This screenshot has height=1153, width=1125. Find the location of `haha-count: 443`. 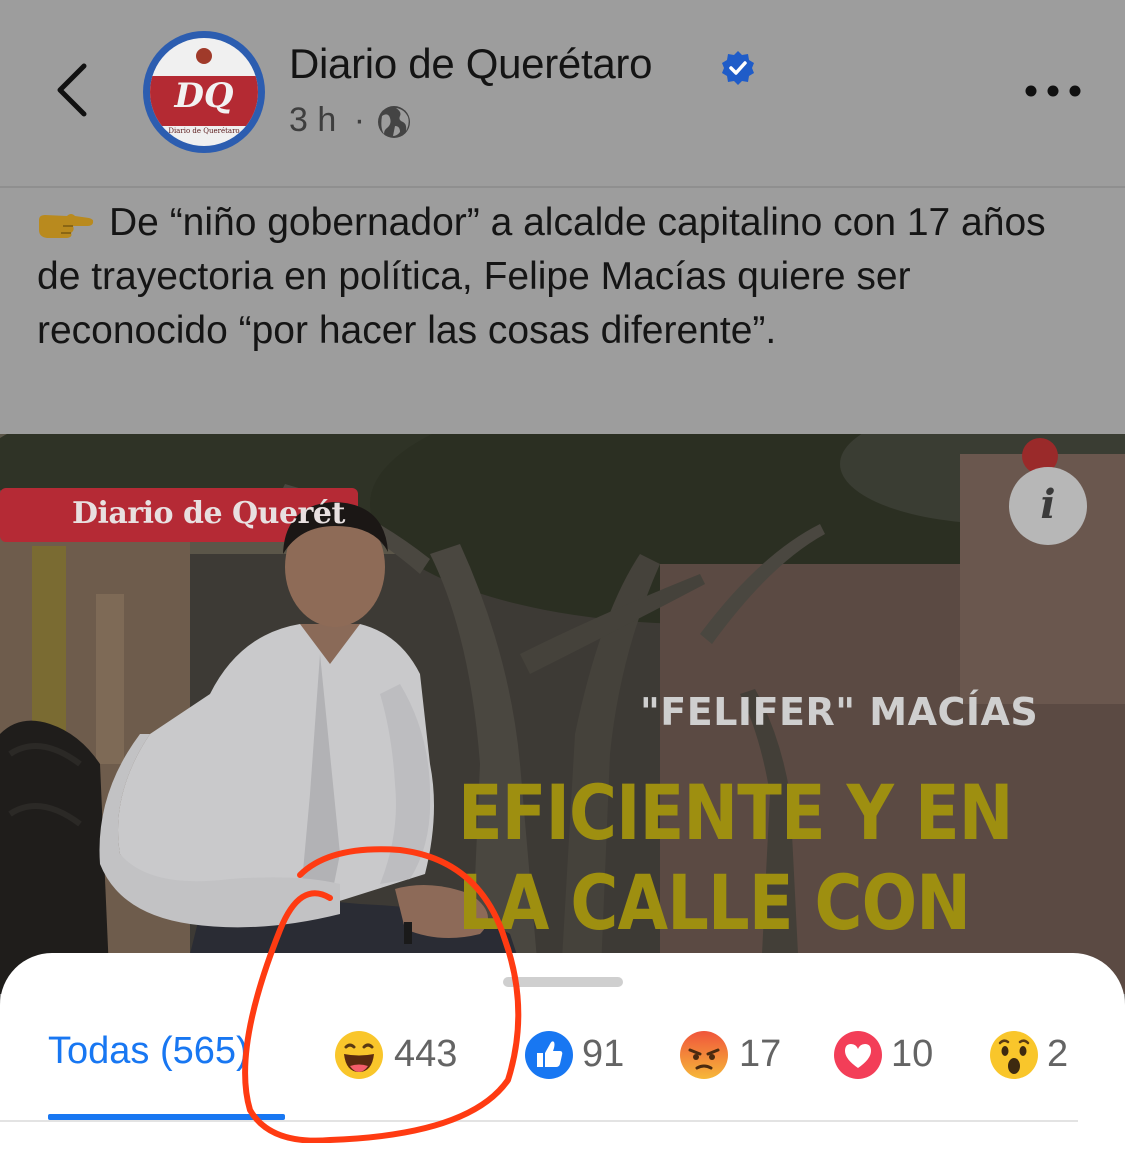

haha-count: 443 is located at coordinates (426, 1054).